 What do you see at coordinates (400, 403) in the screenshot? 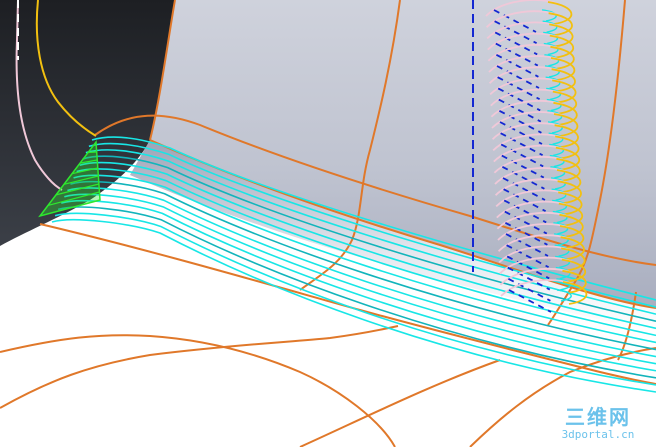
I see `floor-line-bottom` at bounding box center [400, 403].